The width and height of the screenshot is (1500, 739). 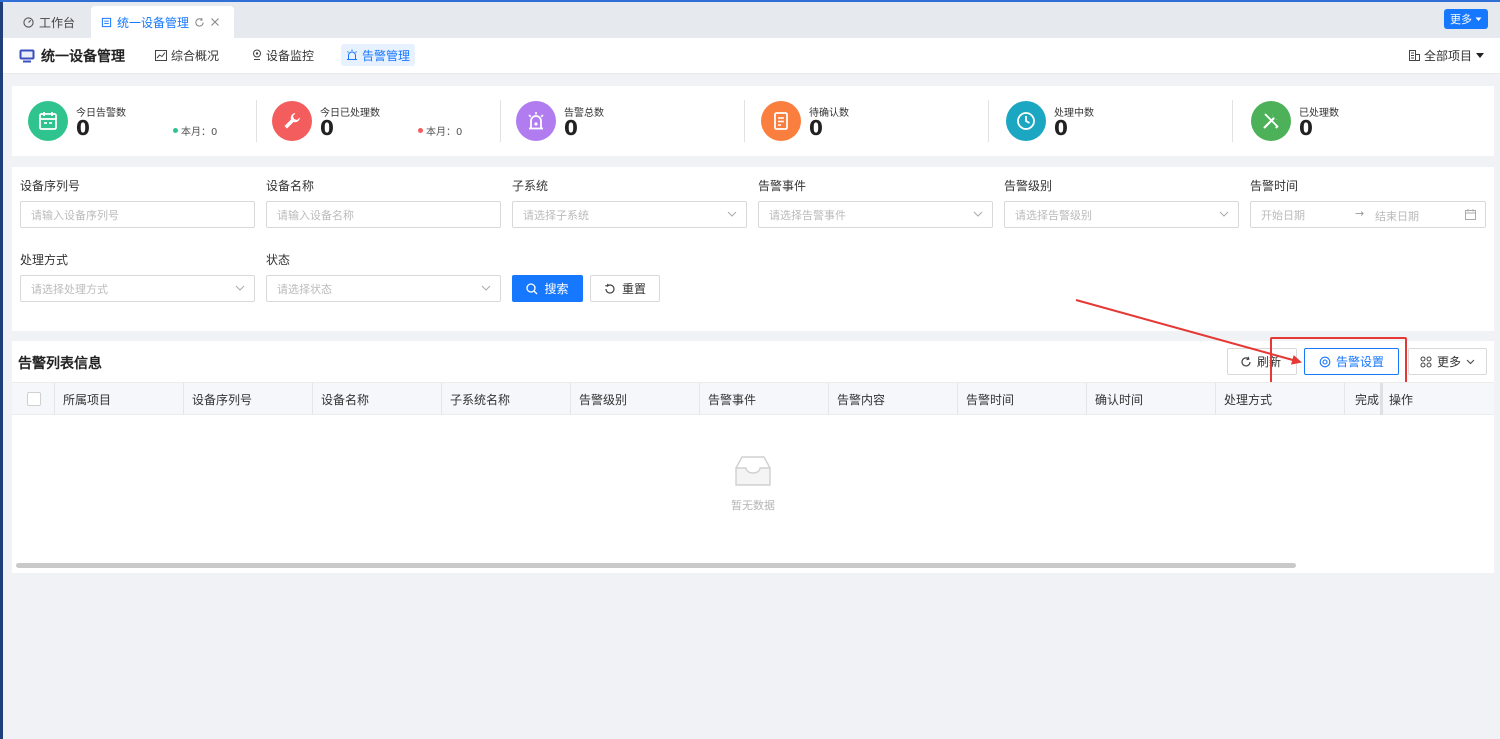 I want to click on tools-icon, so click(x=1271, y=121).